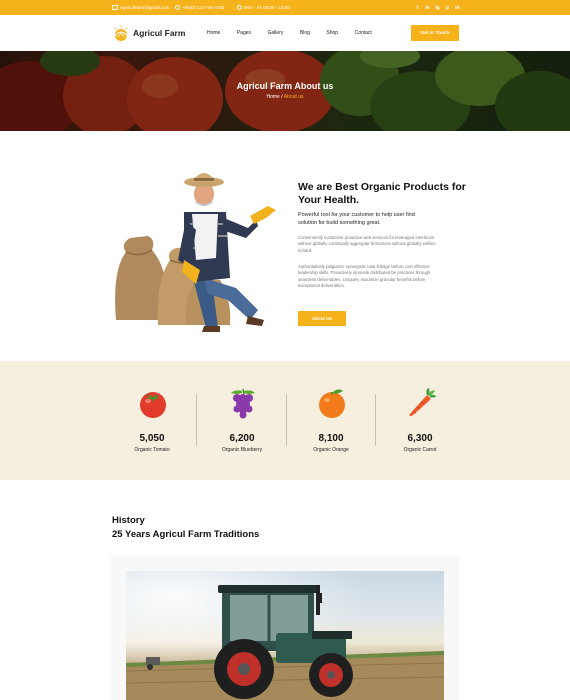 The width and height of the screenshot is (570, 700). What do you see at coordinates (115, 7) in the screenshot?
I see `mail-icon` at bounding box center [115, 7].